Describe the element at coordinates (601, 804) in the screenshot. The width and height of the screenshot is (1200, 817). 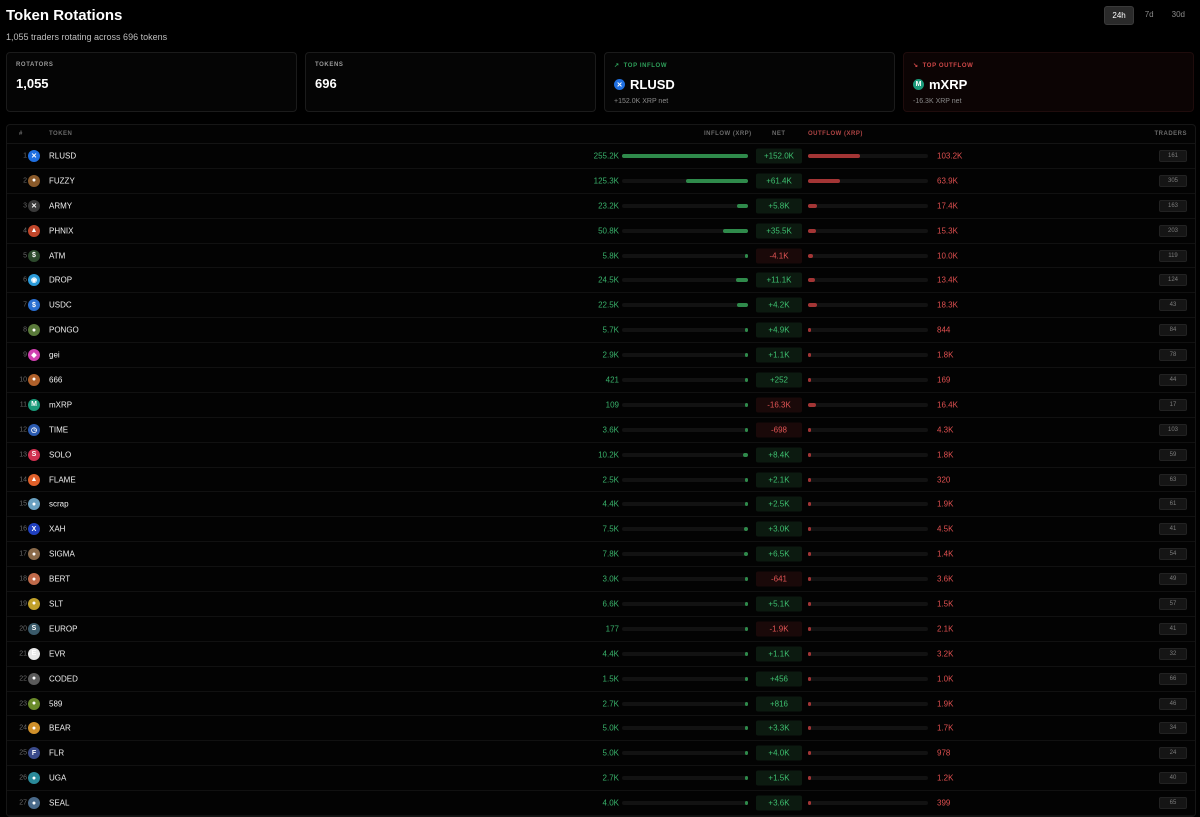
I see `table-row: 27 ● SEAL 4.0K +3.6K 399 65` at that location.